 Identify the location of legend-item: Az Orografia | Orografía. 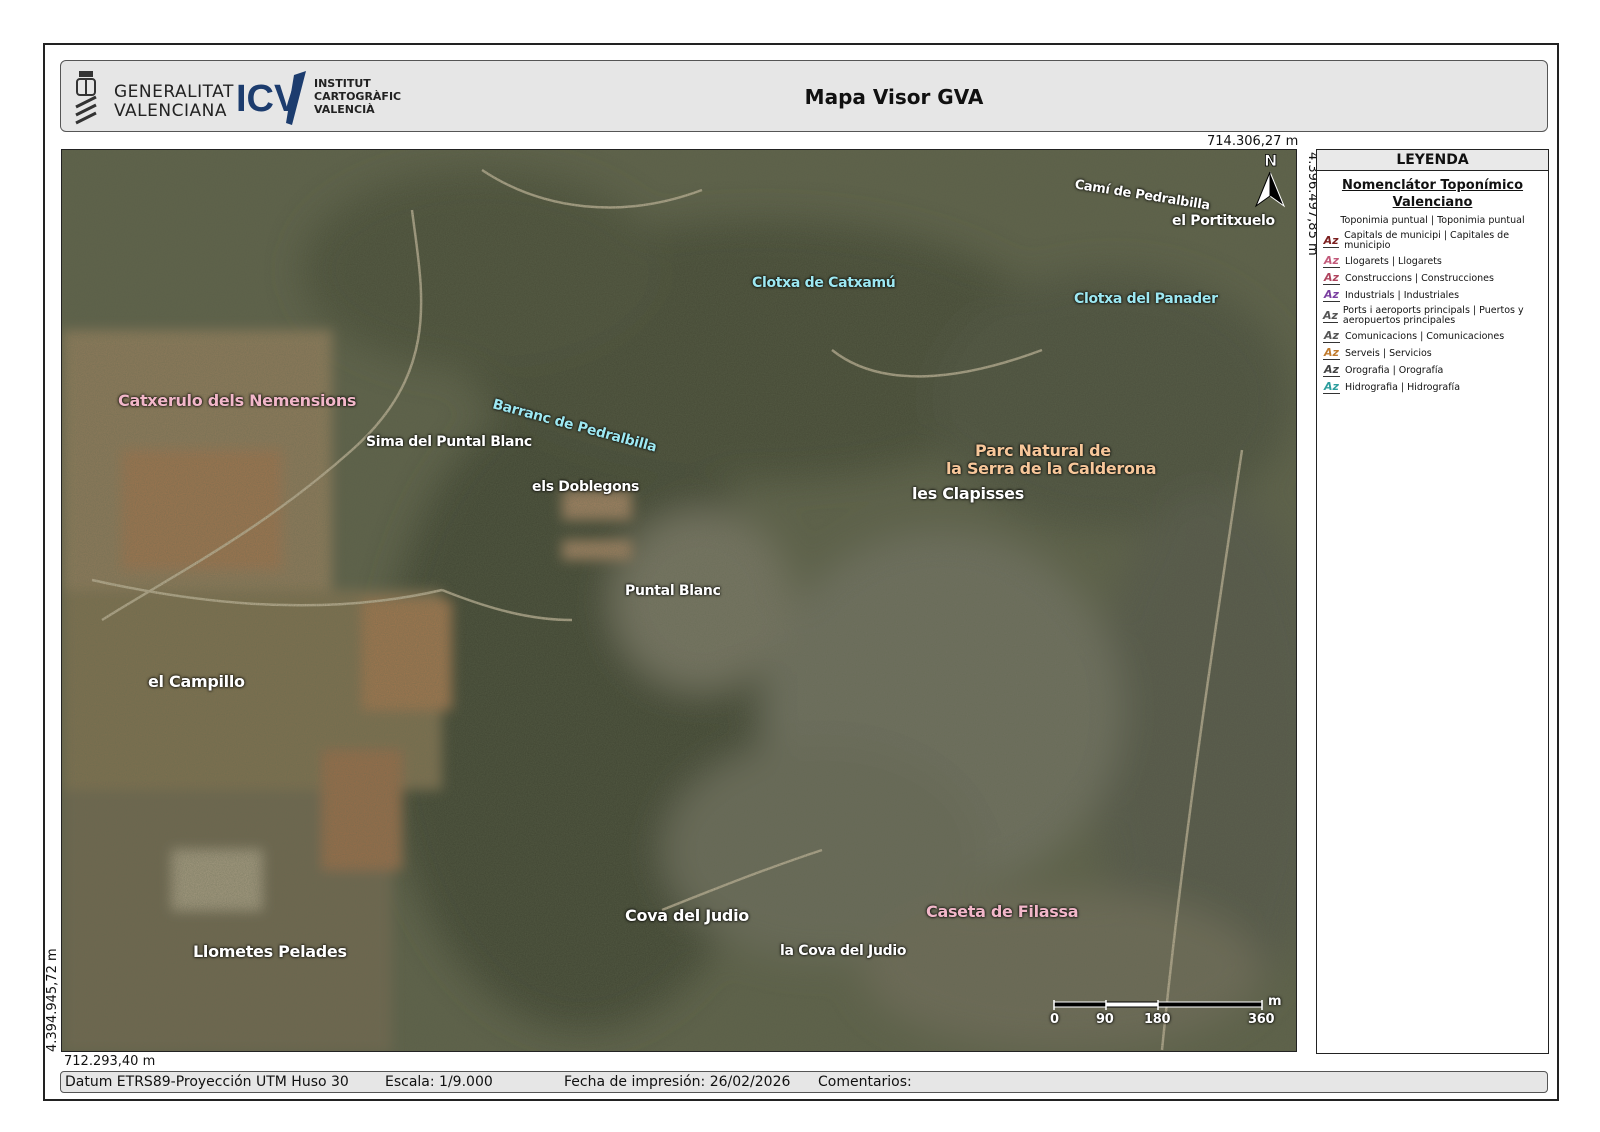
(1435, 370).